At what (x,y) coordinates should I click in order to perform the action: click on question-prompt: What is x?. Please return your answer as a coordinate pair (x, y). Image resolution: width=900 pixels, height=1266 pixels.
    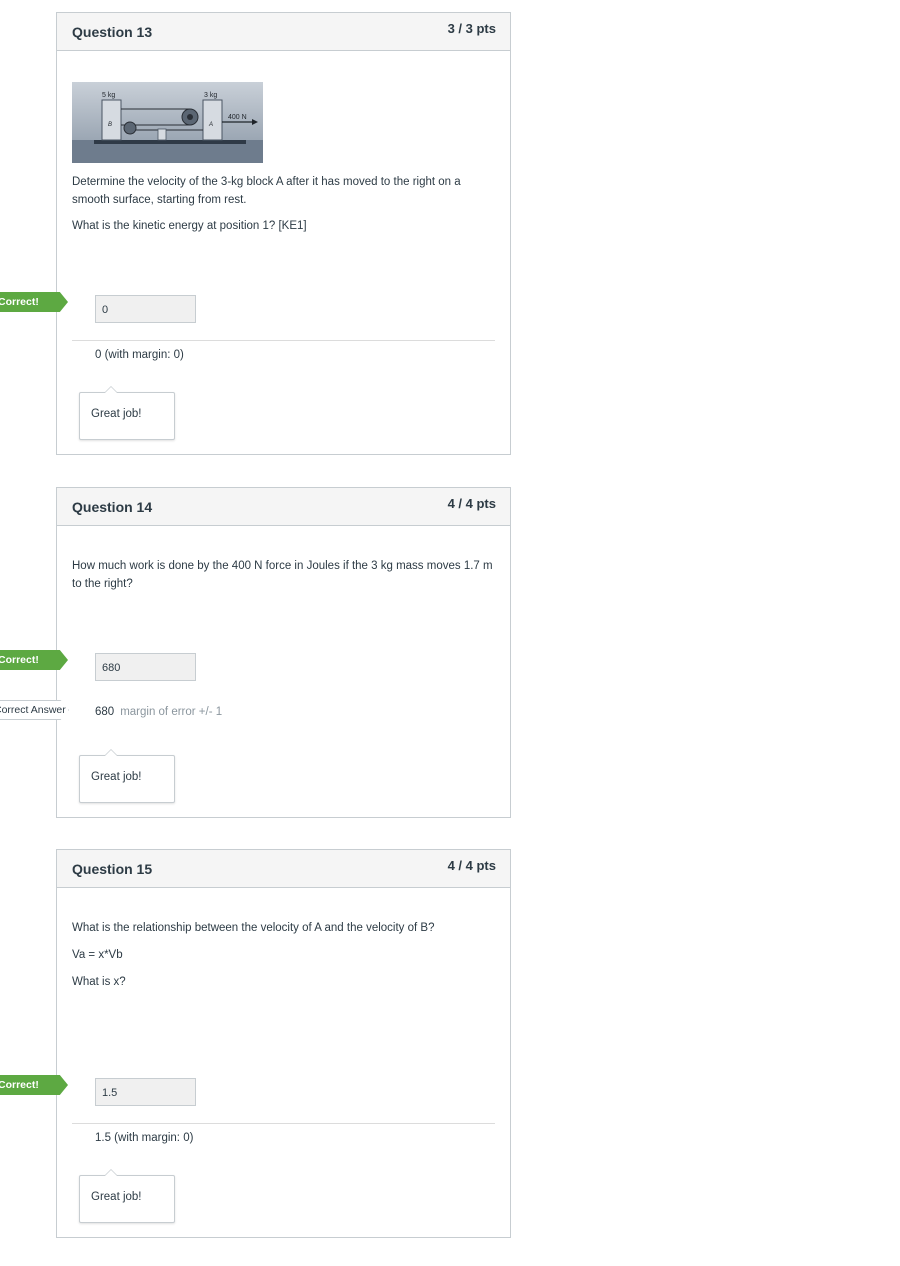
    Looking at the image, I should click on (99, 982).